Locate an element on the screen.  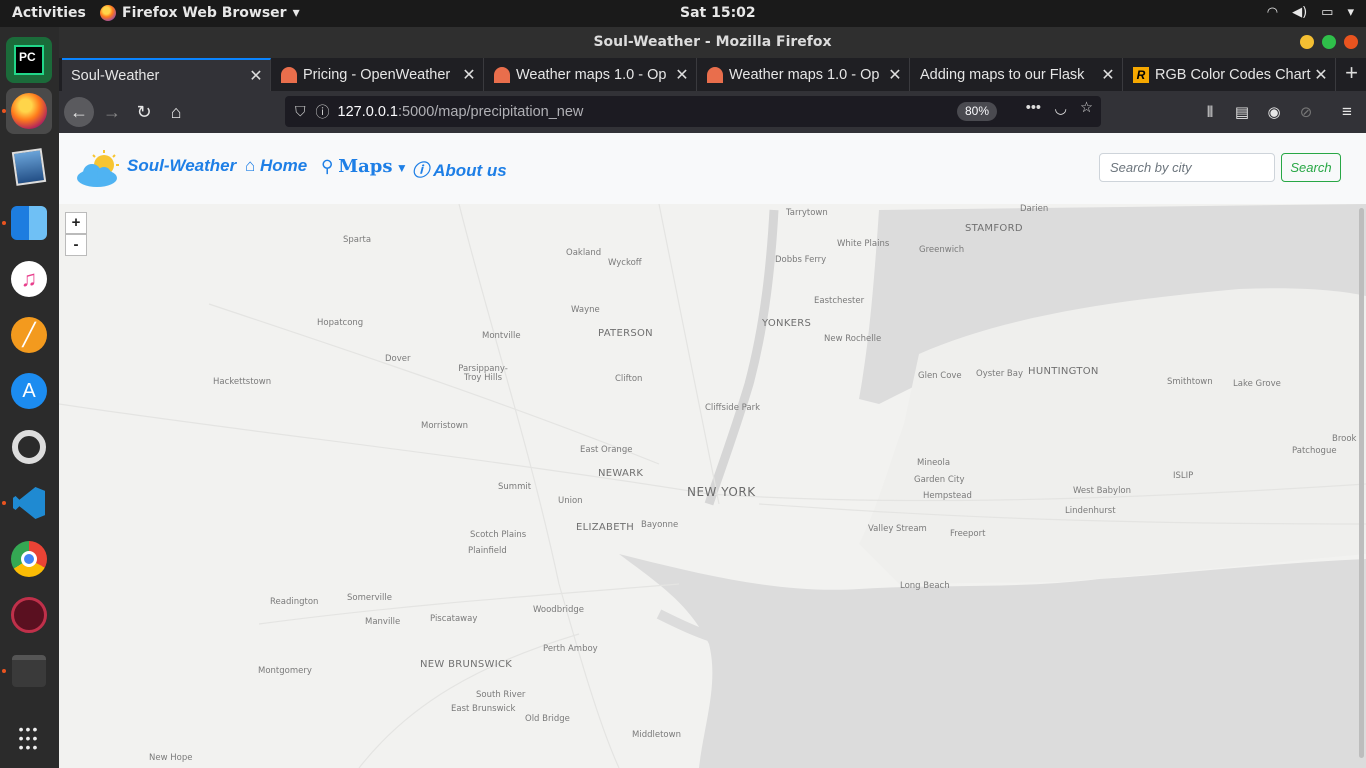
system-tray: ◠ ◀) ▭ ▾ is located at coordinates (1310, 12).